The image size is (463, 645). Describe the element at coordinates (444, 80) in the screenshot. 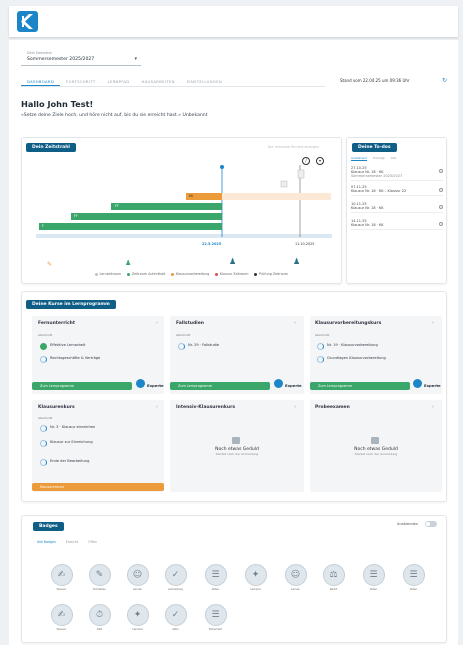

I see `refresh-icon: ↻` at that location.